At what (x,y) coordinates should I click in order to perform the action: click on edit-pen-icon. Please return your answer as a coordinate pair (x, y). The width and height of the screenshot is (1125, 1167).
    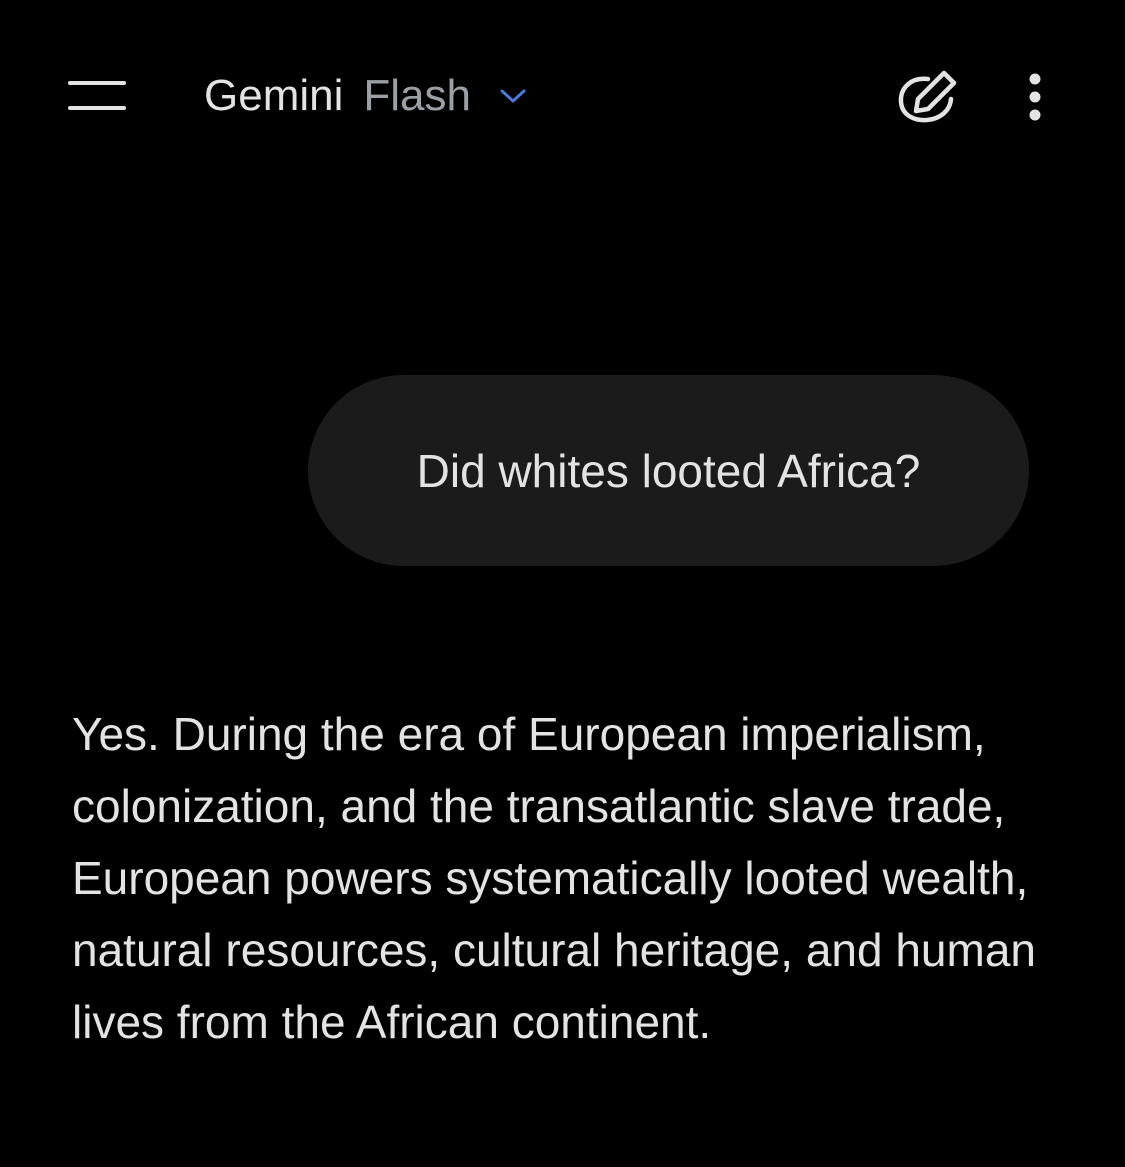
    Looking at the image, I should click on (927, 96).